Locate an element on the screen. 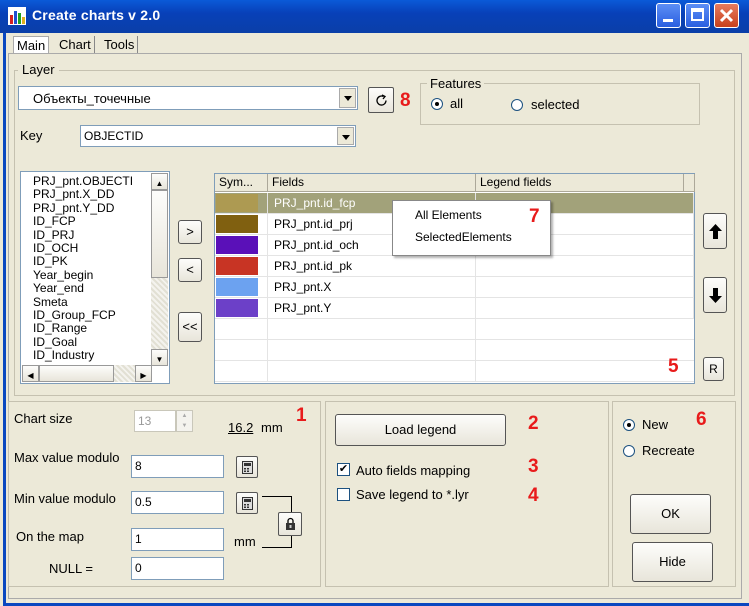 The width and height of the screenshot is (749, 606). grid-header-legend-fields: Legend fields is located at coordinates (580, 183).